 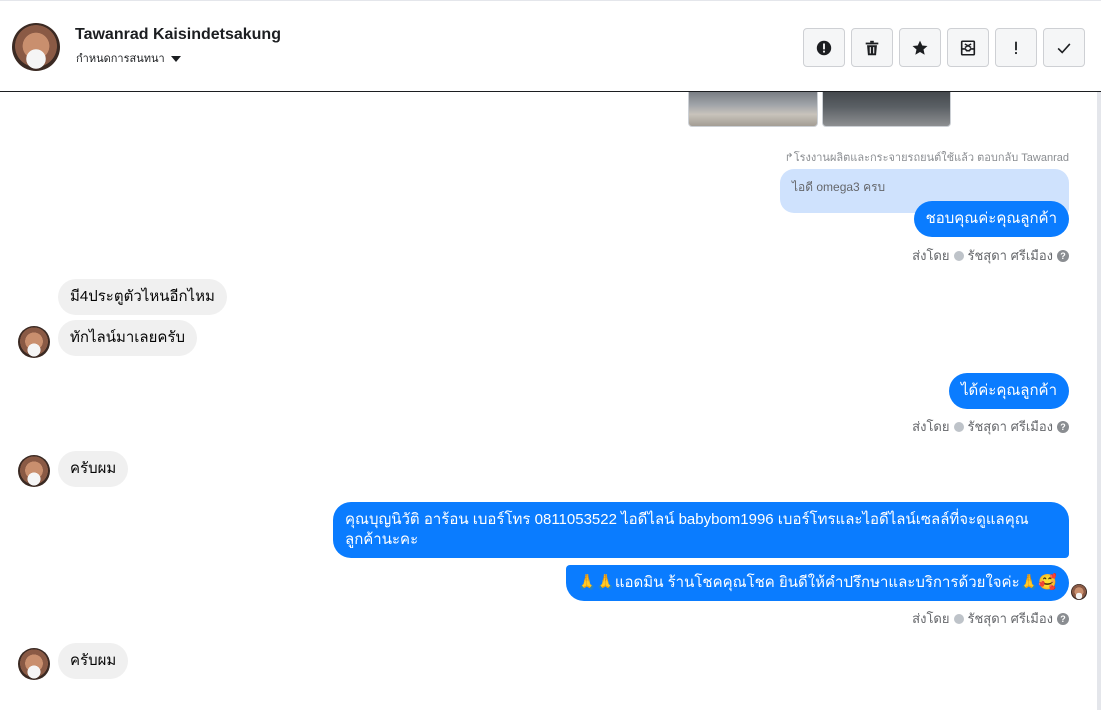 I want to click on check-icon, so click(x=1064, y=48).